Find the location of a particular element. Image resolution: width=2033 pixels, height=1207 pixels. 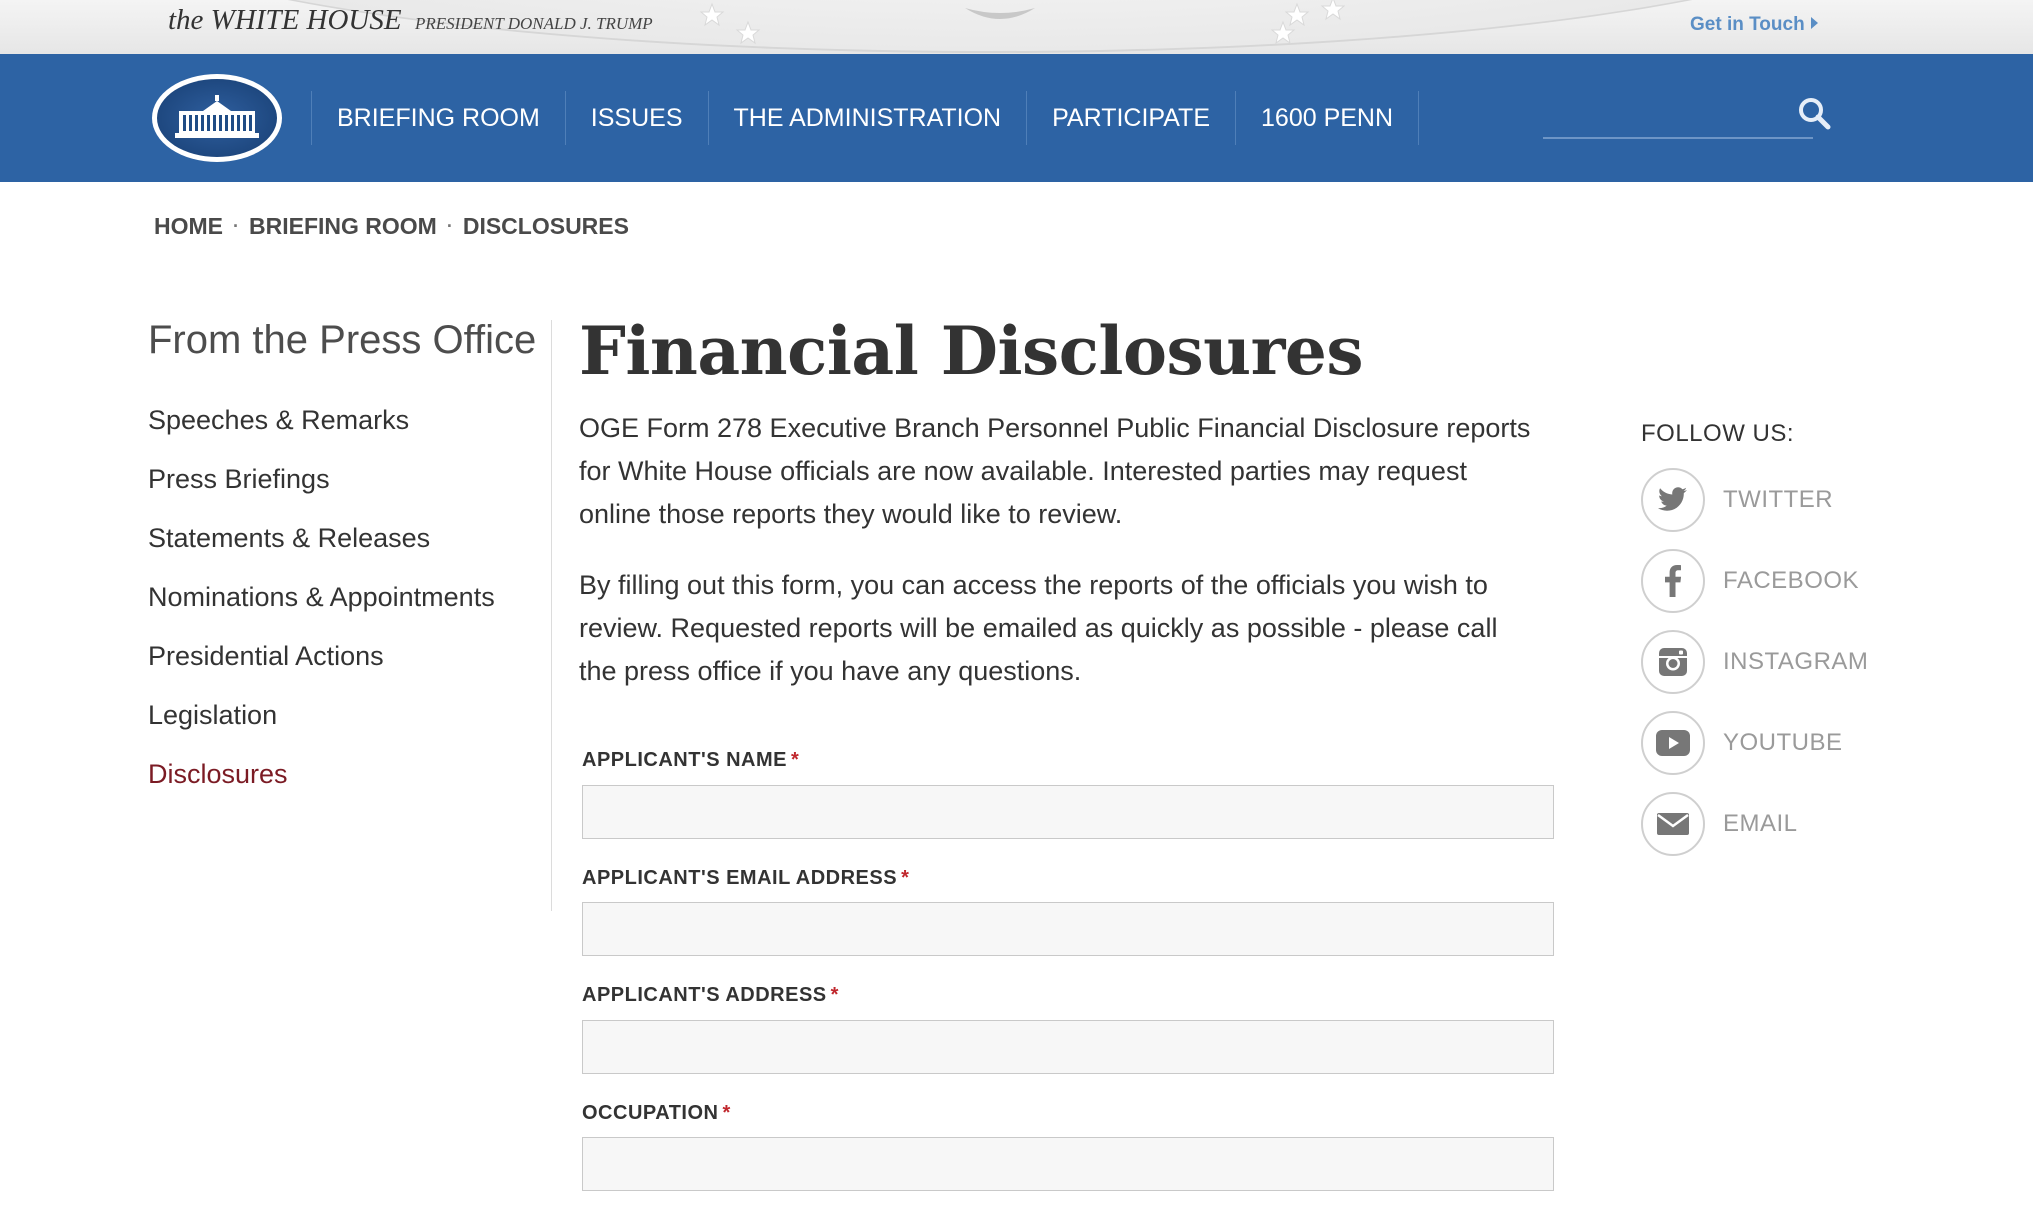

youtube-label: YOUTUBE is located at coordinates (1783, 742).